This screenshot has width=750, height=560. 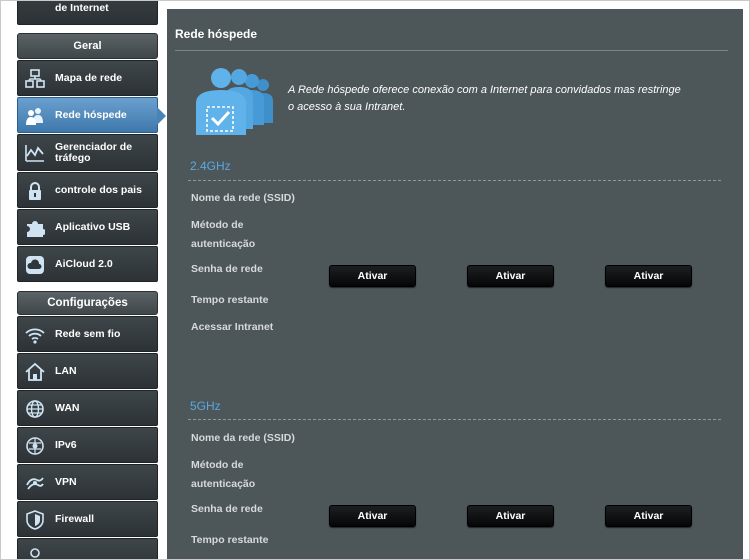 What do you see at coordinates (98, 189) in the screenshot?
I see `sidebar-item-label: controle dos pais` at bounding box center [98, 189].